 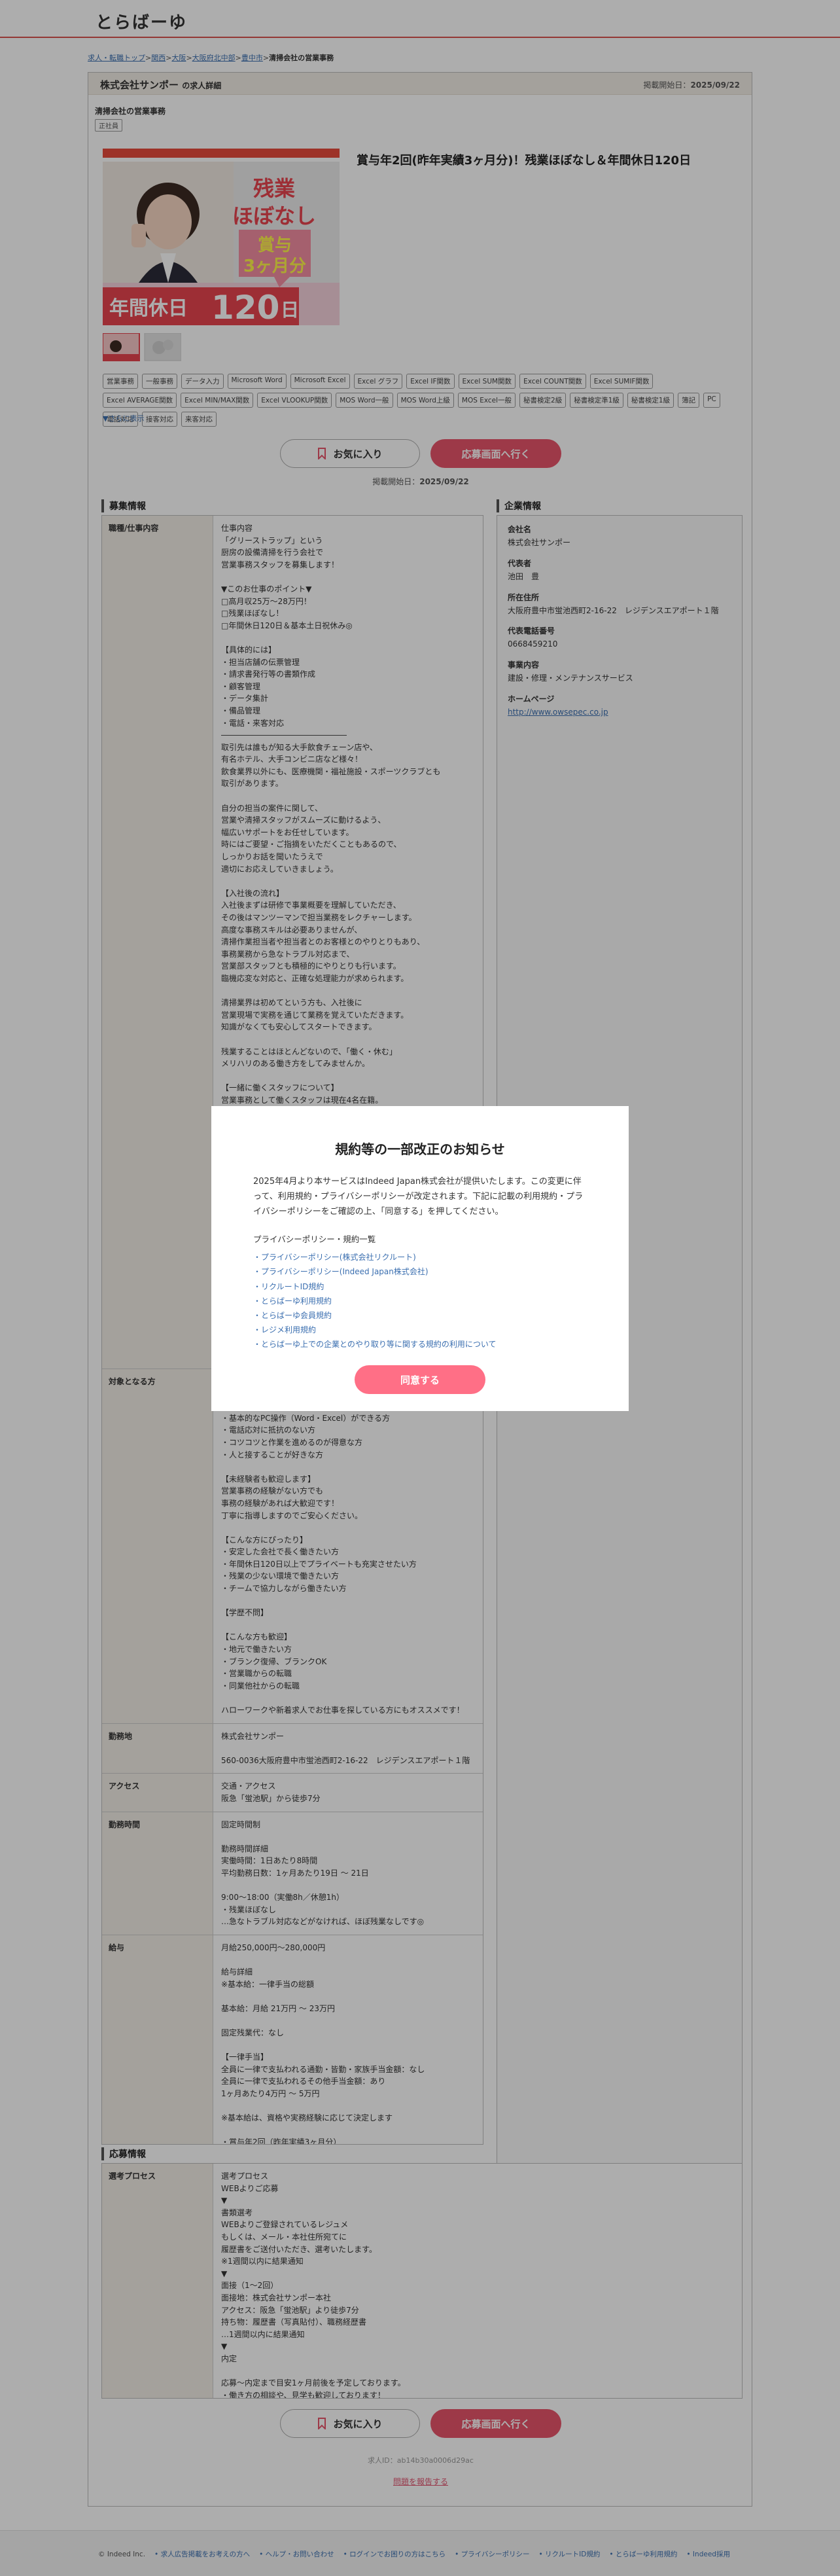 I want to click on modal-title: 規約等の一部改正のお知らせ, so click(x=420, y=1149).